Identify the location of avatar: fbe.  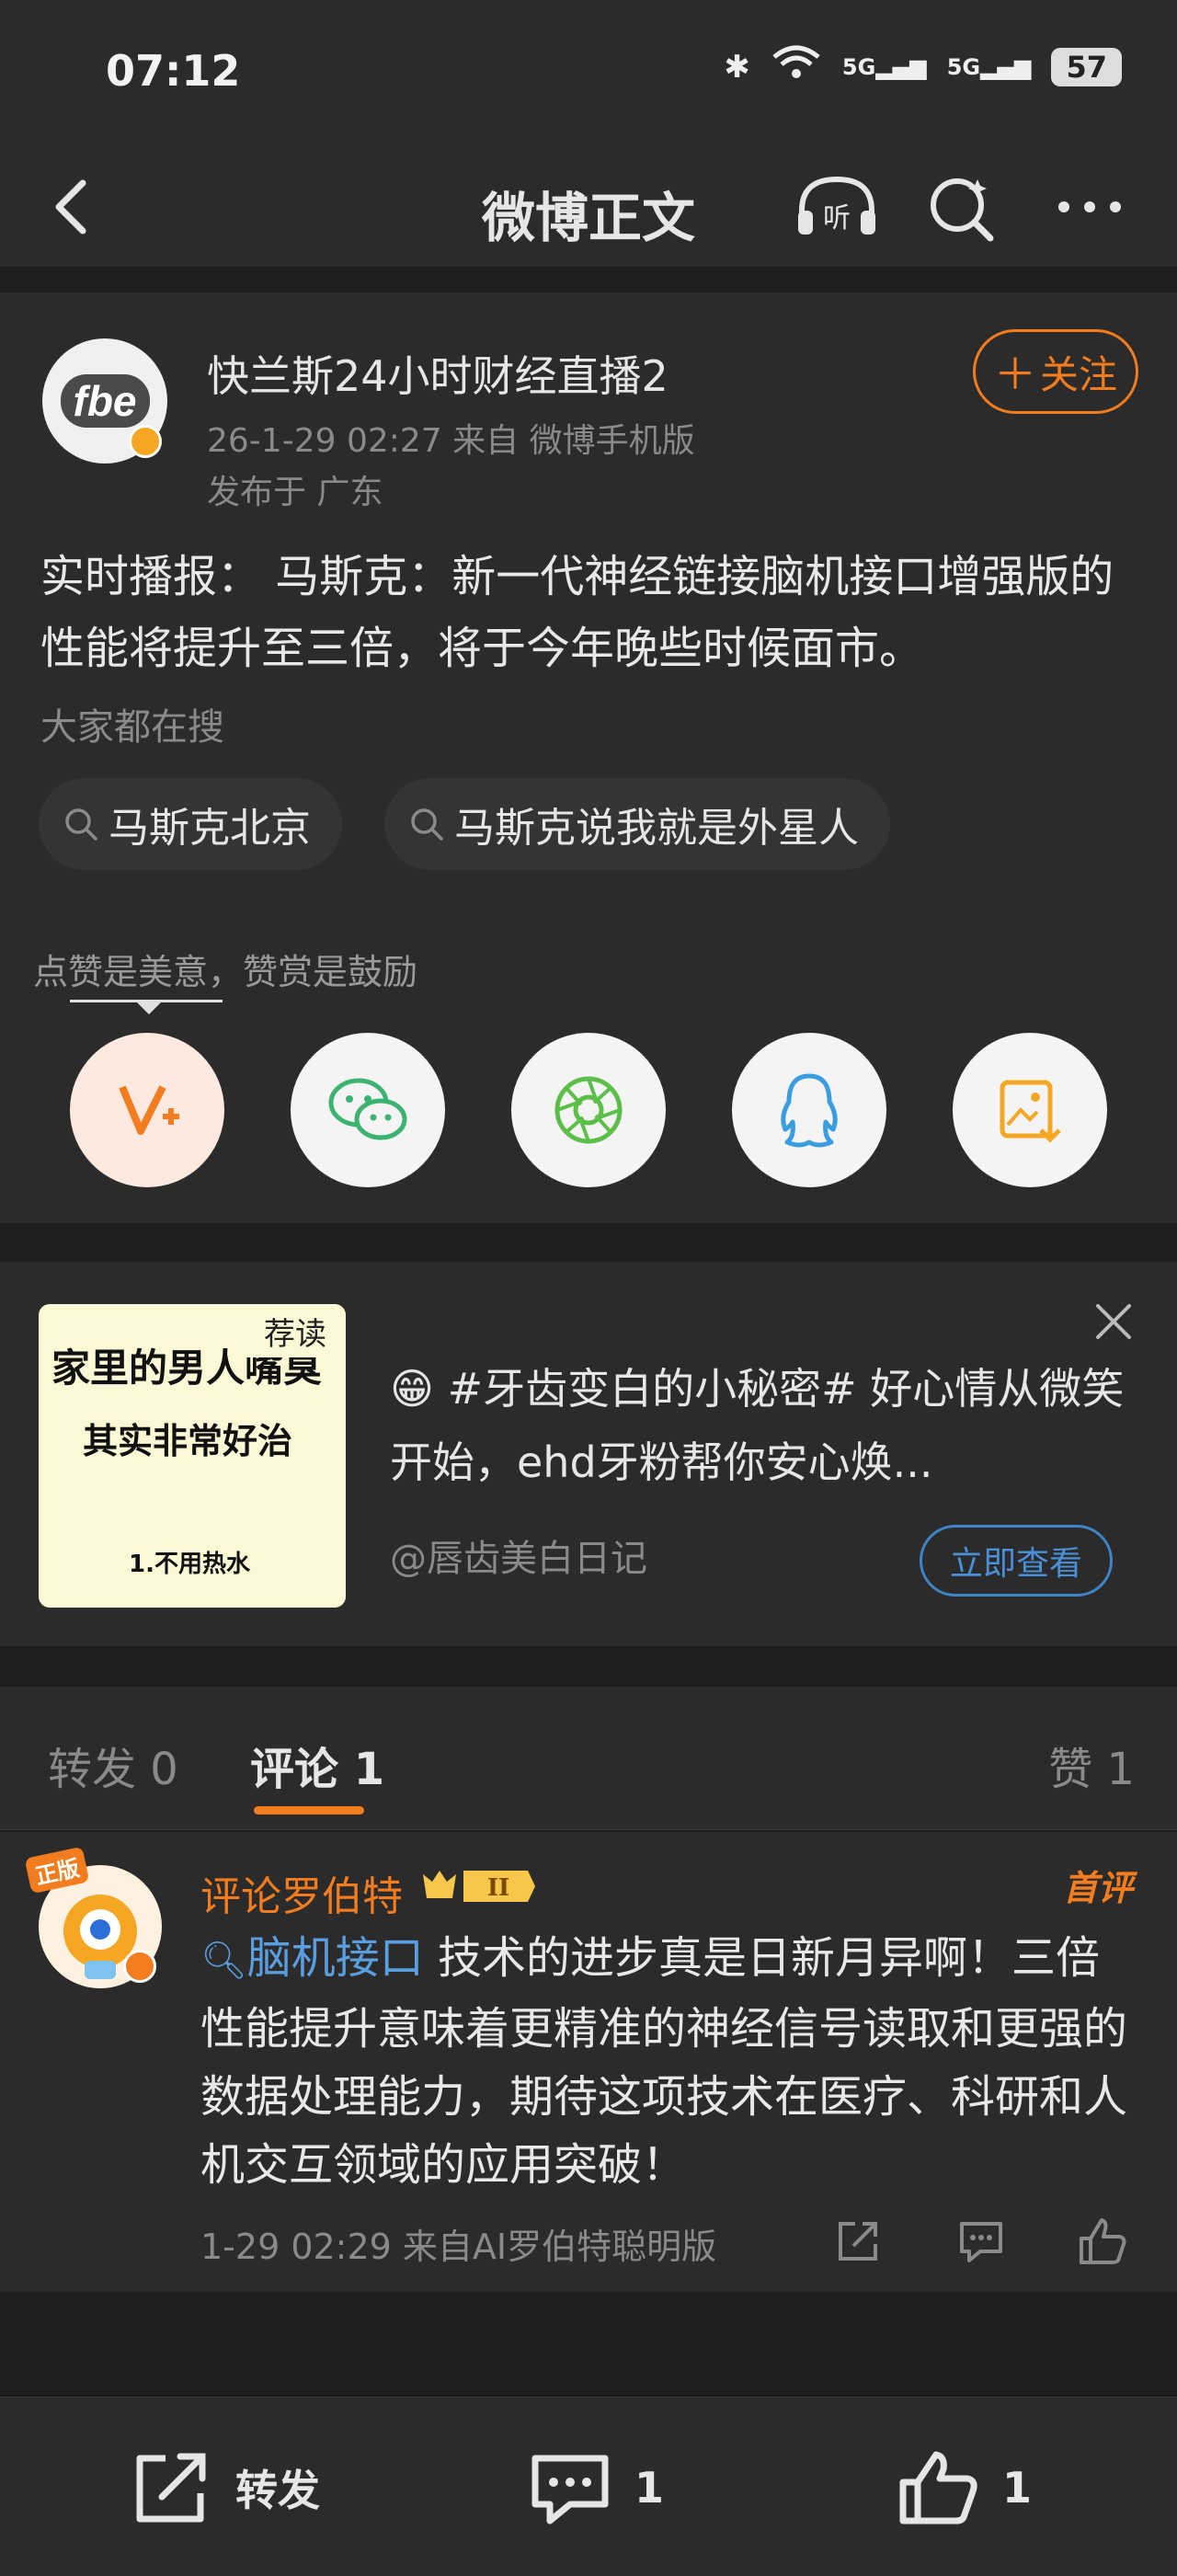
(104, 401).